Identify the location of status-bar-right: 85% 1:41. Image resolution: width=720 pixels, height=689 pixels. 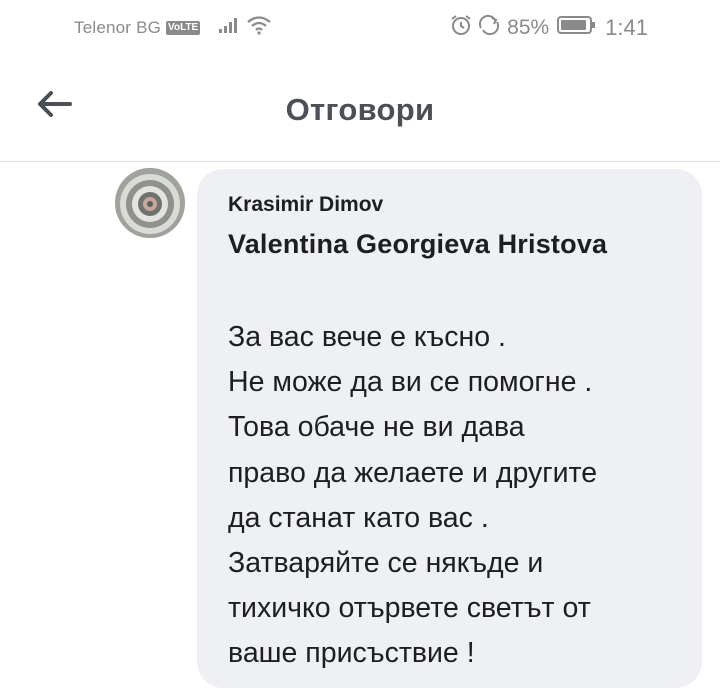
(548, 28).